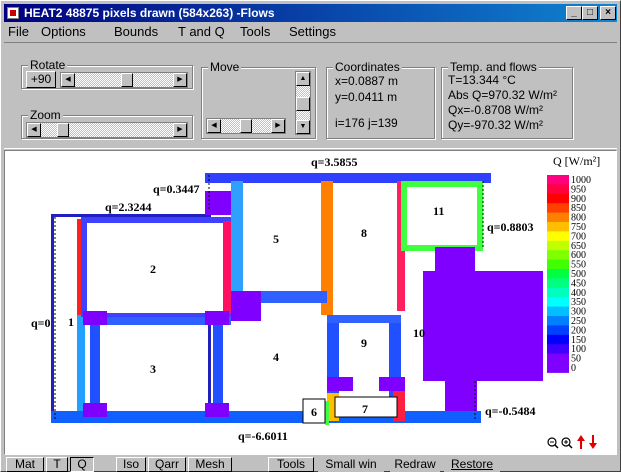 The width and height of the screenshot is (621, 472). I want to click on right-connector, so click(455, 259).